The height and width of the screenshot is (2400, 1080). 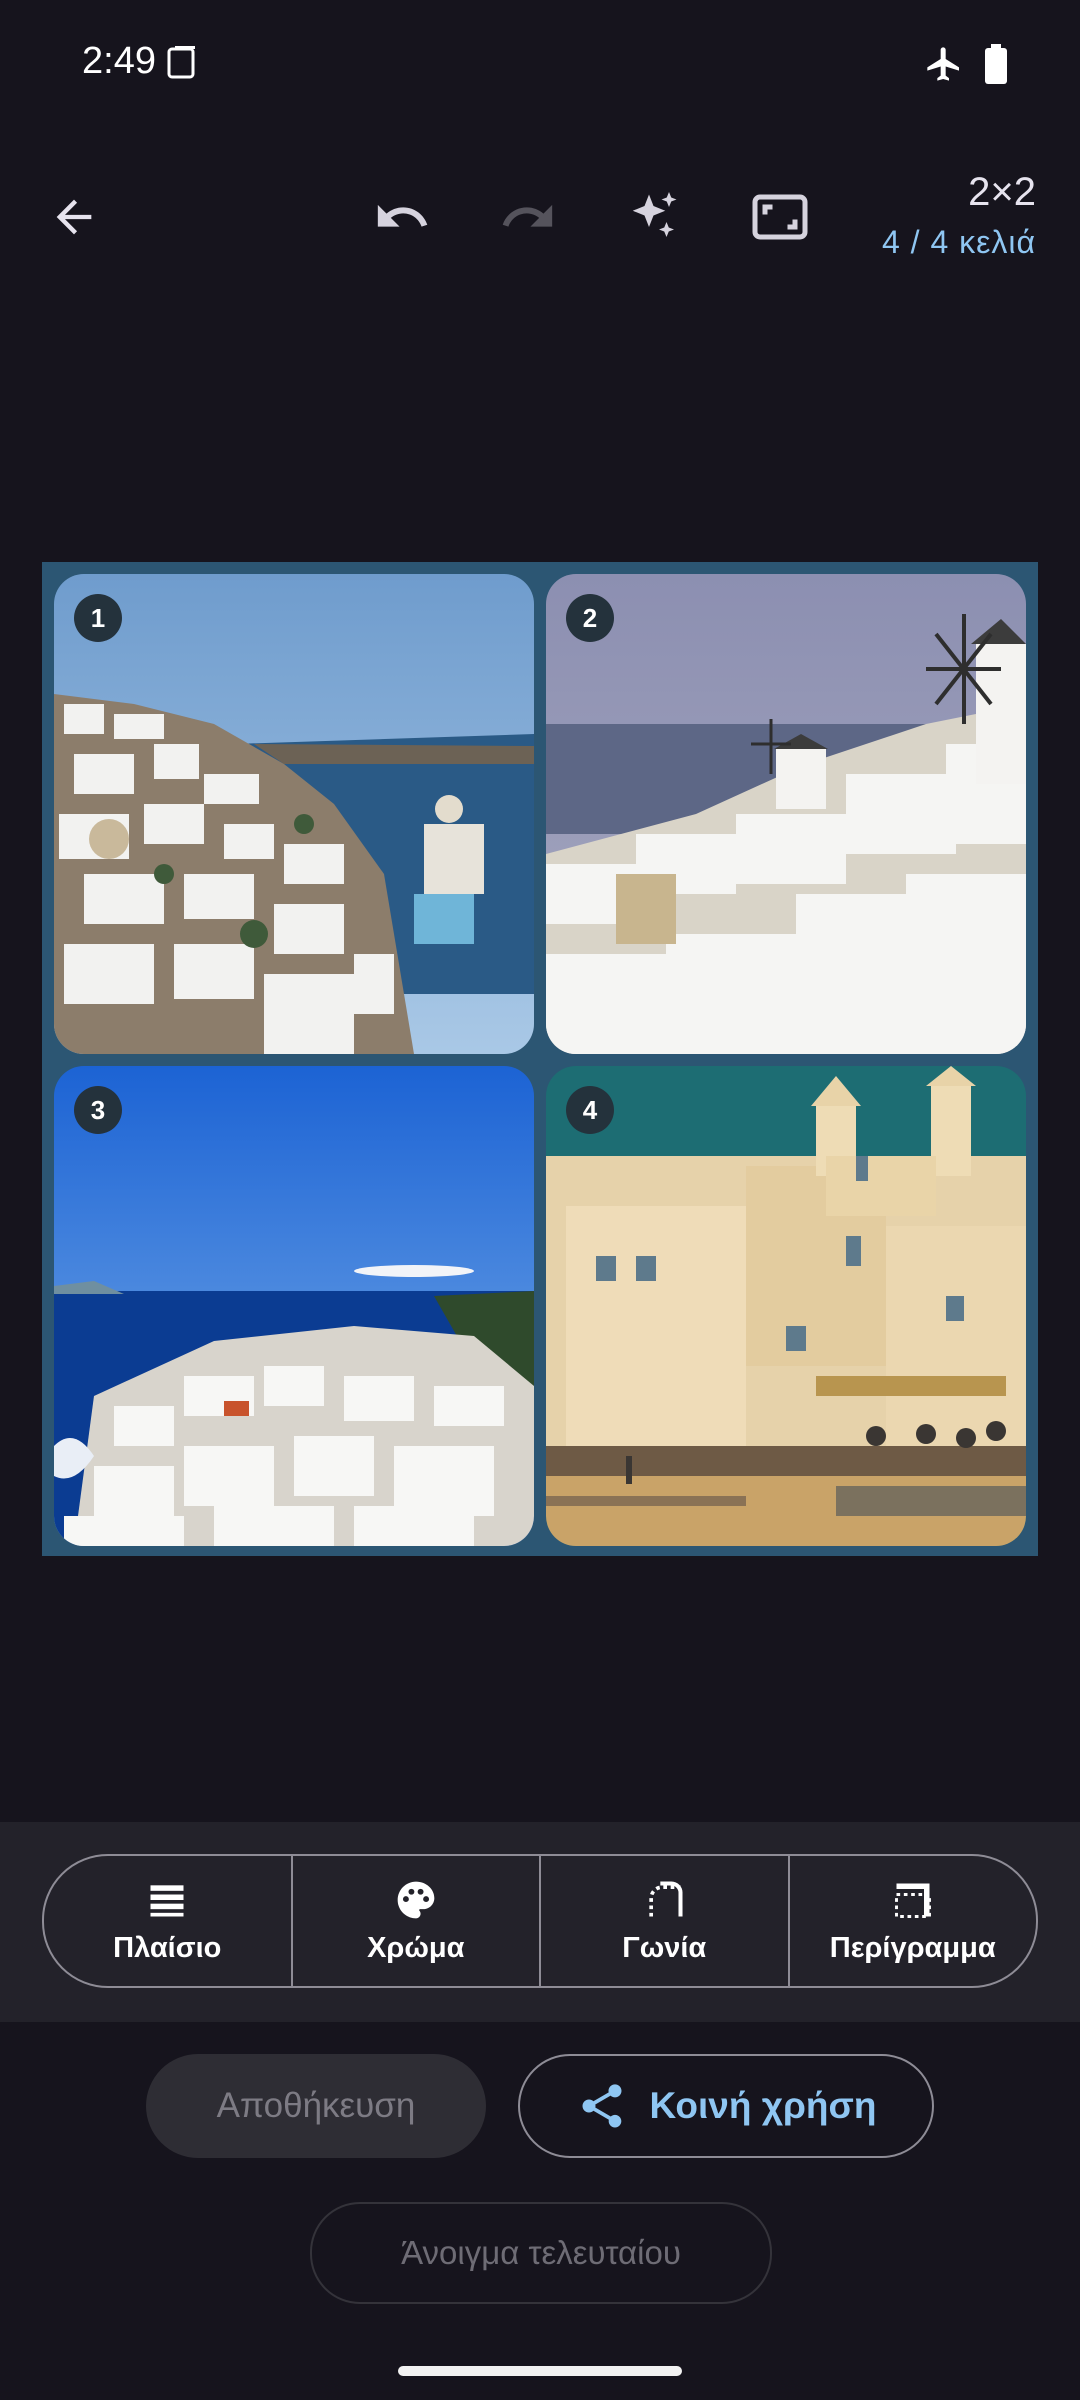 What do you see at coordinates (181, 62) in the screenshot?
I see `sim-card-icon` at bounding box center [181, 62].